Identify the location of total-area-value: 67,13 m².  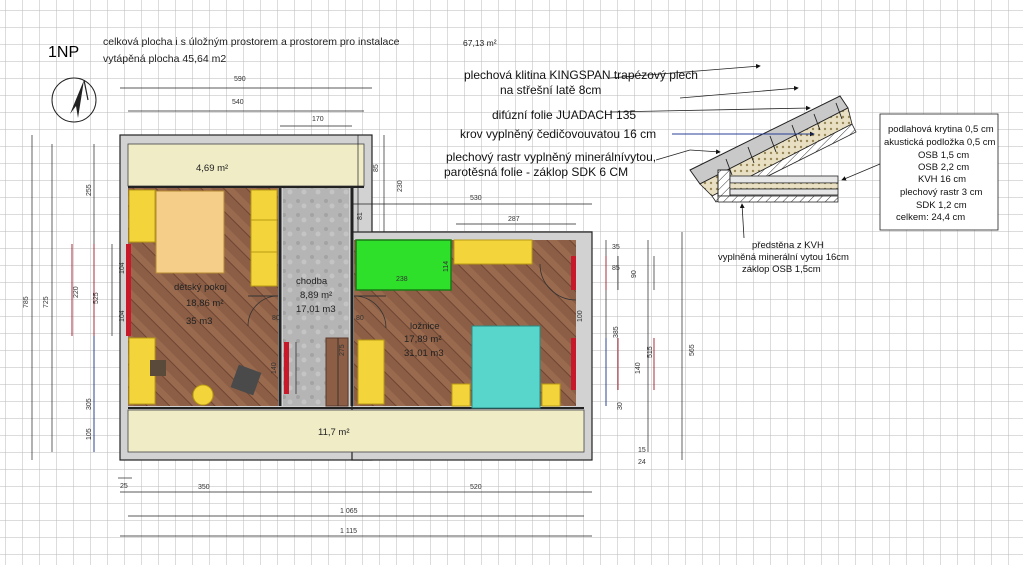
(480, 43).